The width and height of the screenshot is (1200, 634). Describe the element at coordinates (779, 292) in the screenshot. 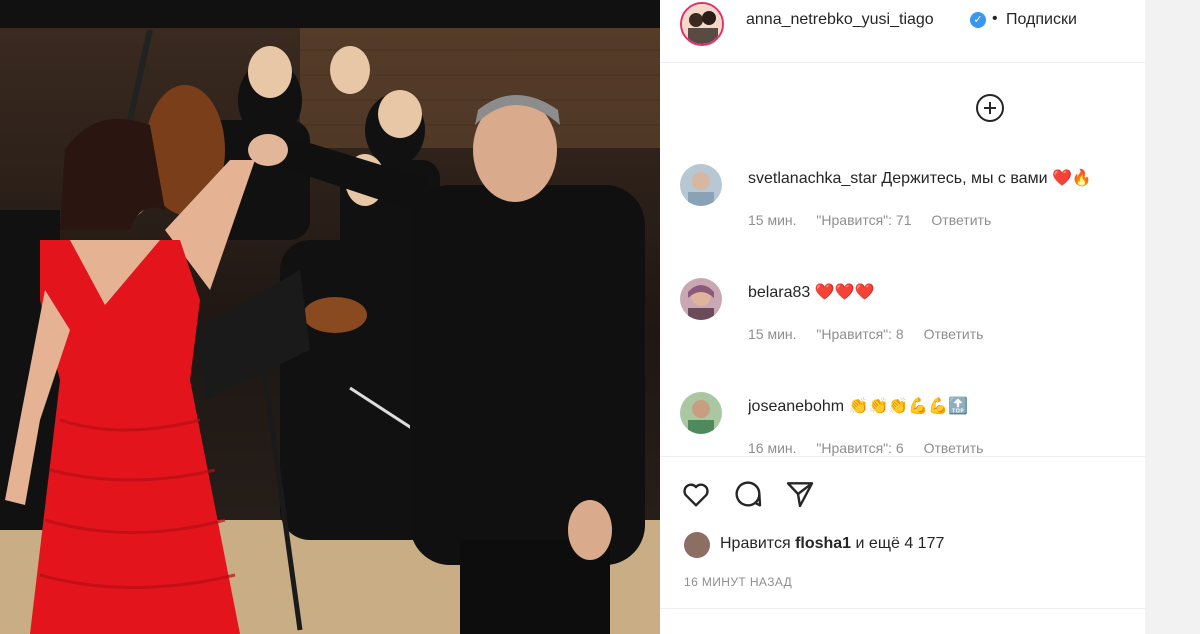

I see `comment-username: belara83` at that location.